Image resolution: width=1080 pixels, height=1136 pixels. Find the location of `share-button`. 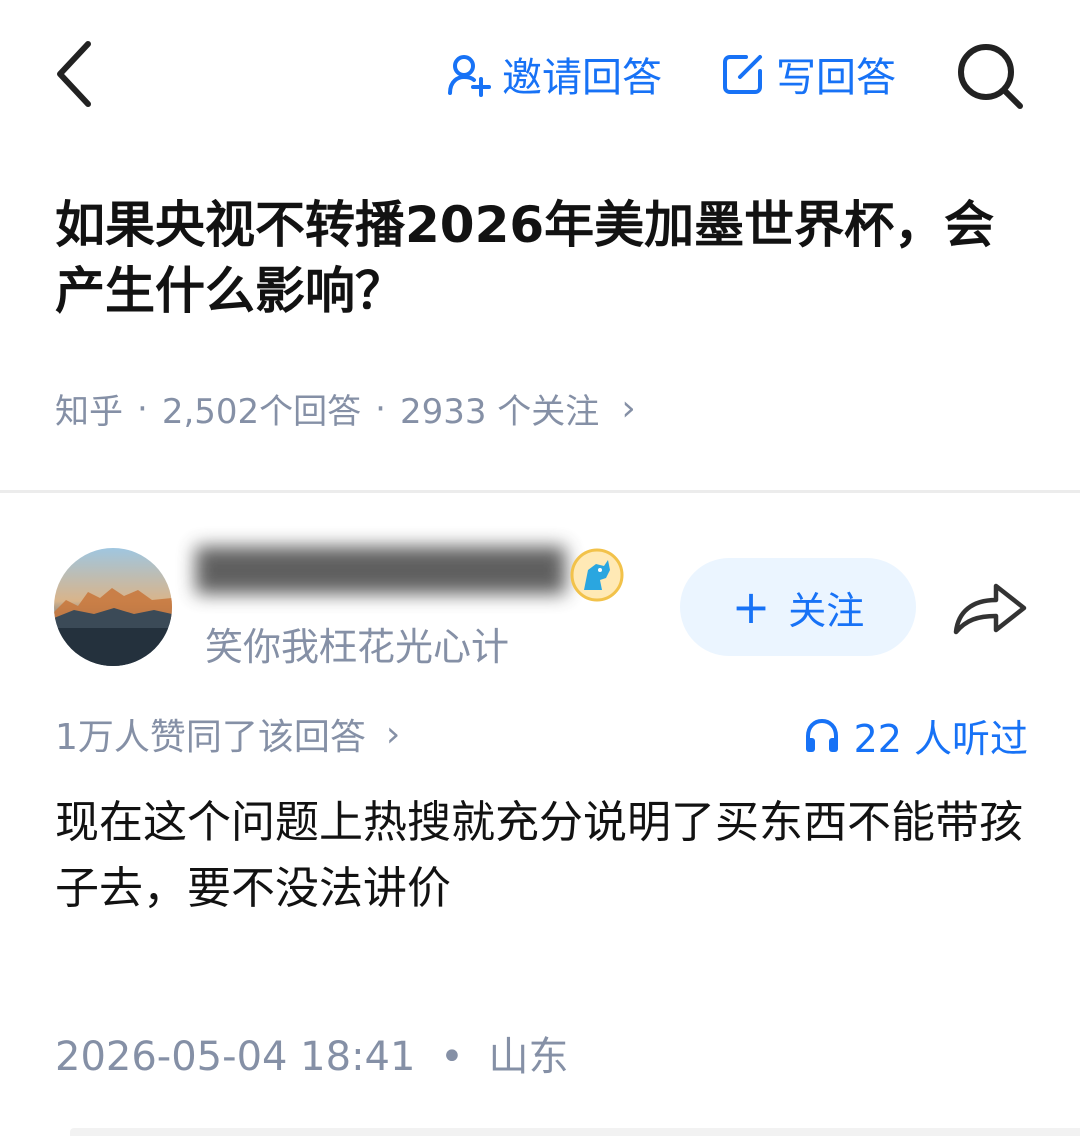

share-button is located at coordinates (990, 606).